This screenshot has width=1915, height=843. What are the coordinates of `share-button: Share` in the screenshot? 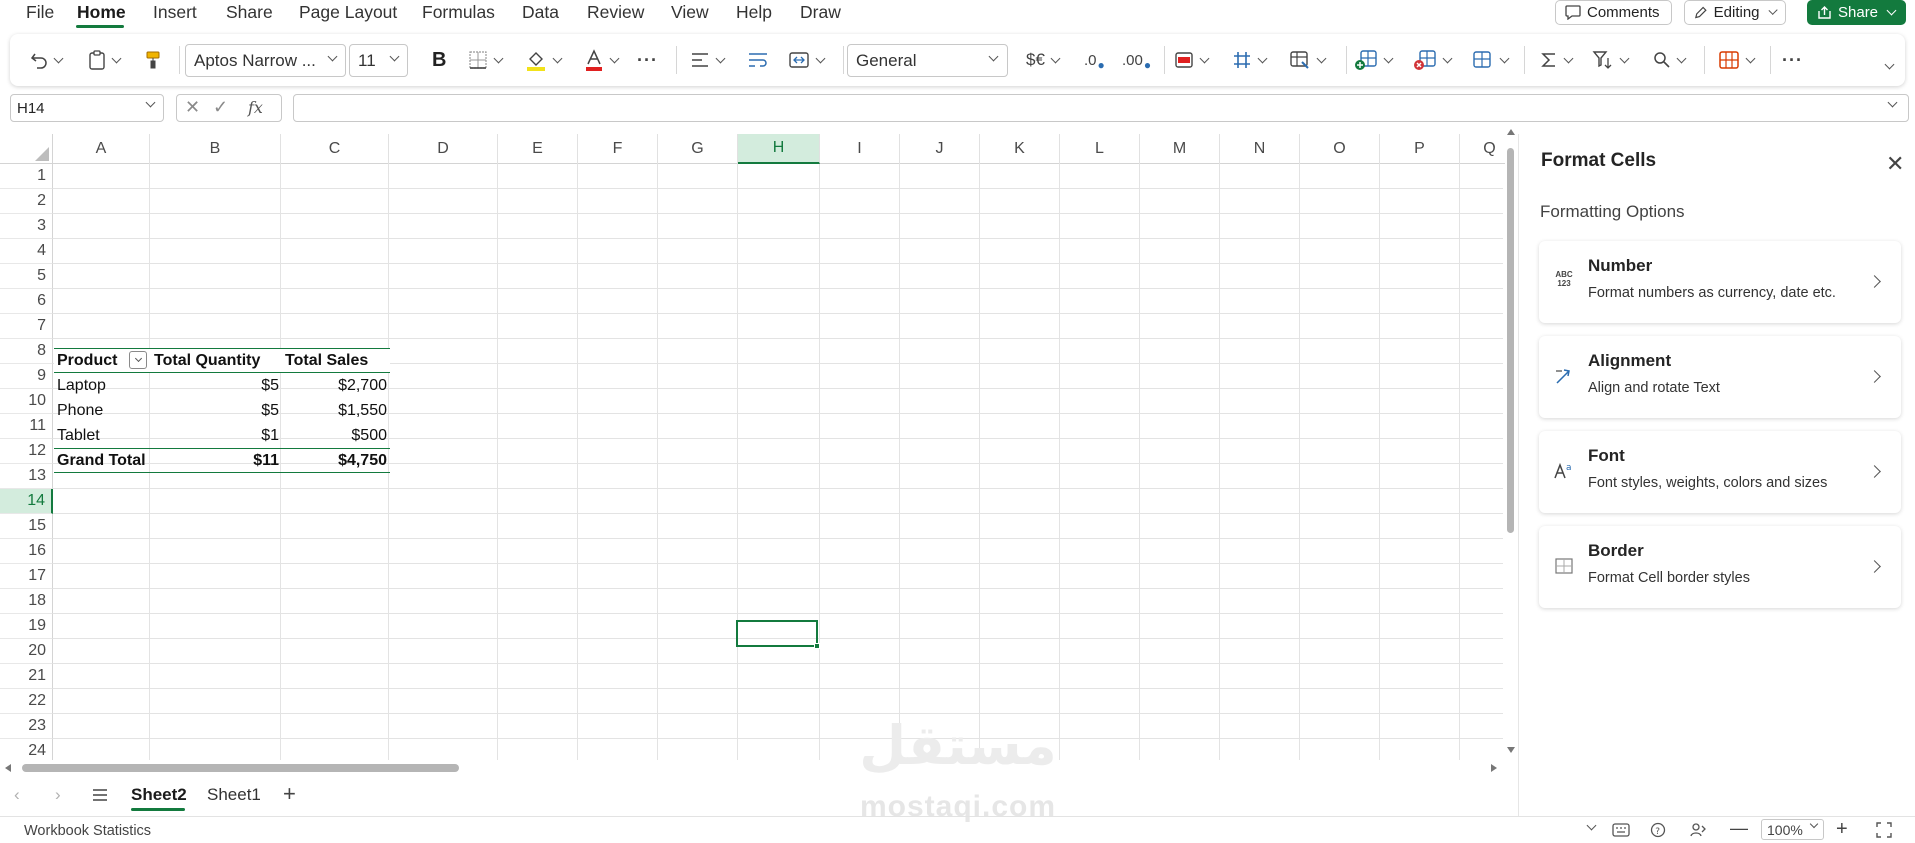 It's located at (1856, 12).